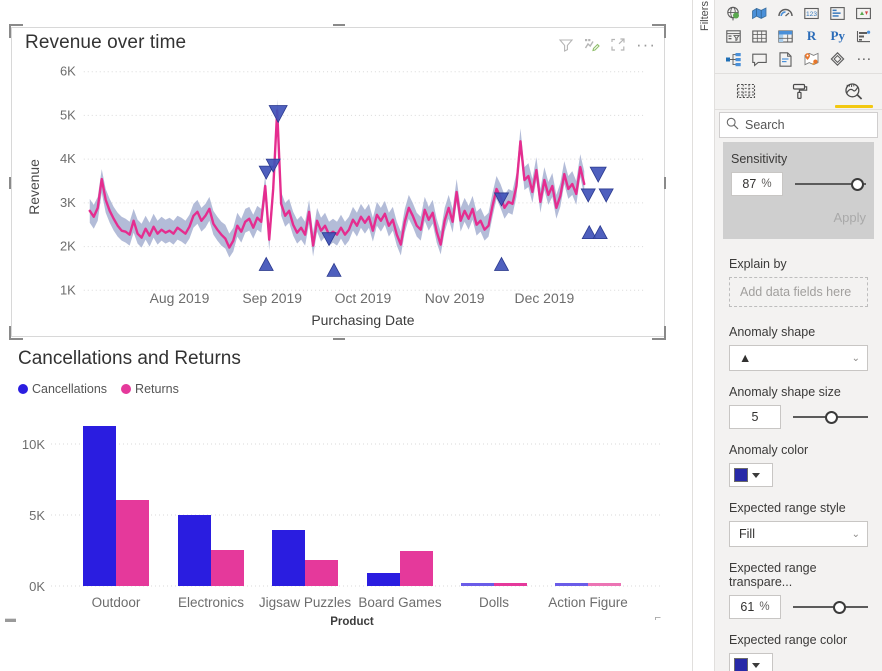  What do you see at coordinates (116, 506) in the screenshot?
I see `bar-group-outdoor` at bounding box center [116, 506].